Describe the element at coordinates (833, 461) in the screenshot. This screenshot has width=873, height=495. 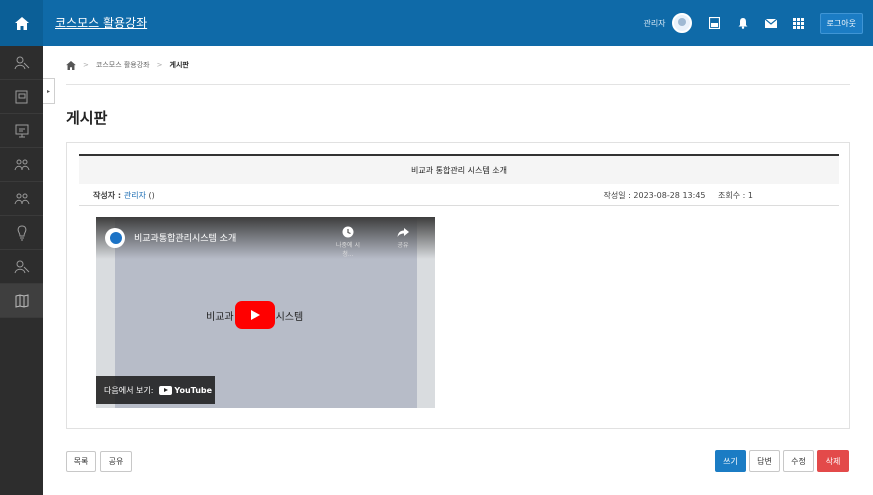
I see `delete-button: 삭제` at that location.